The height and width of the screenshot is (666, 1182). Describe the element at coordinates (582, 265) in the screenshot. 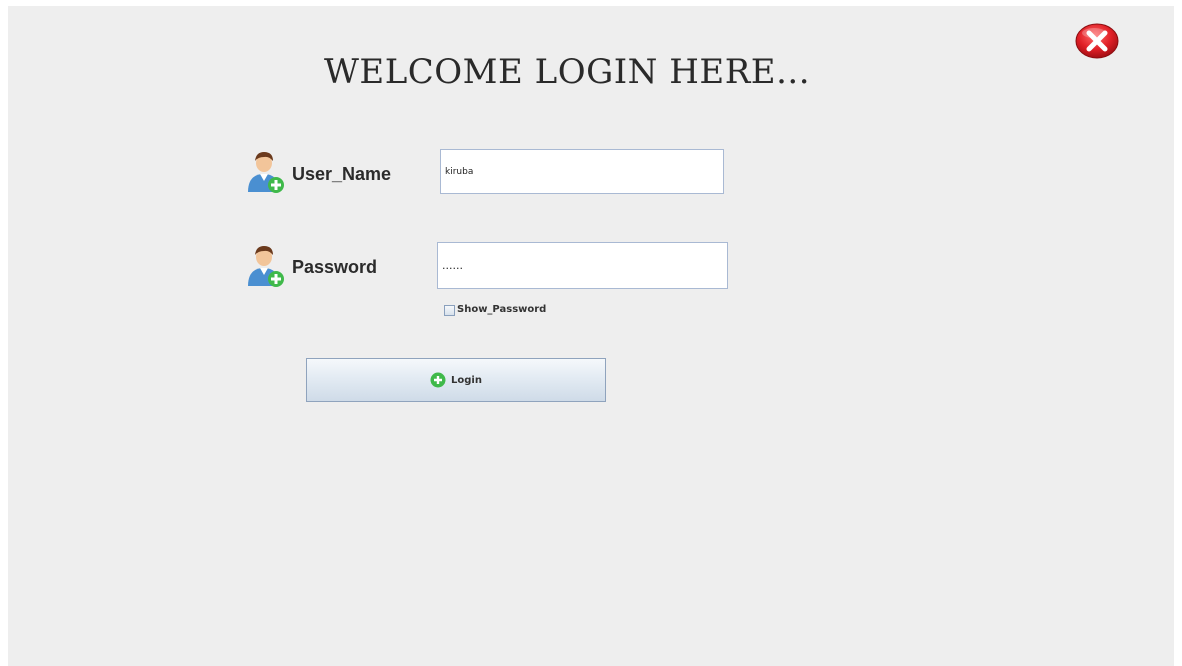

I see `password-input` at that location.